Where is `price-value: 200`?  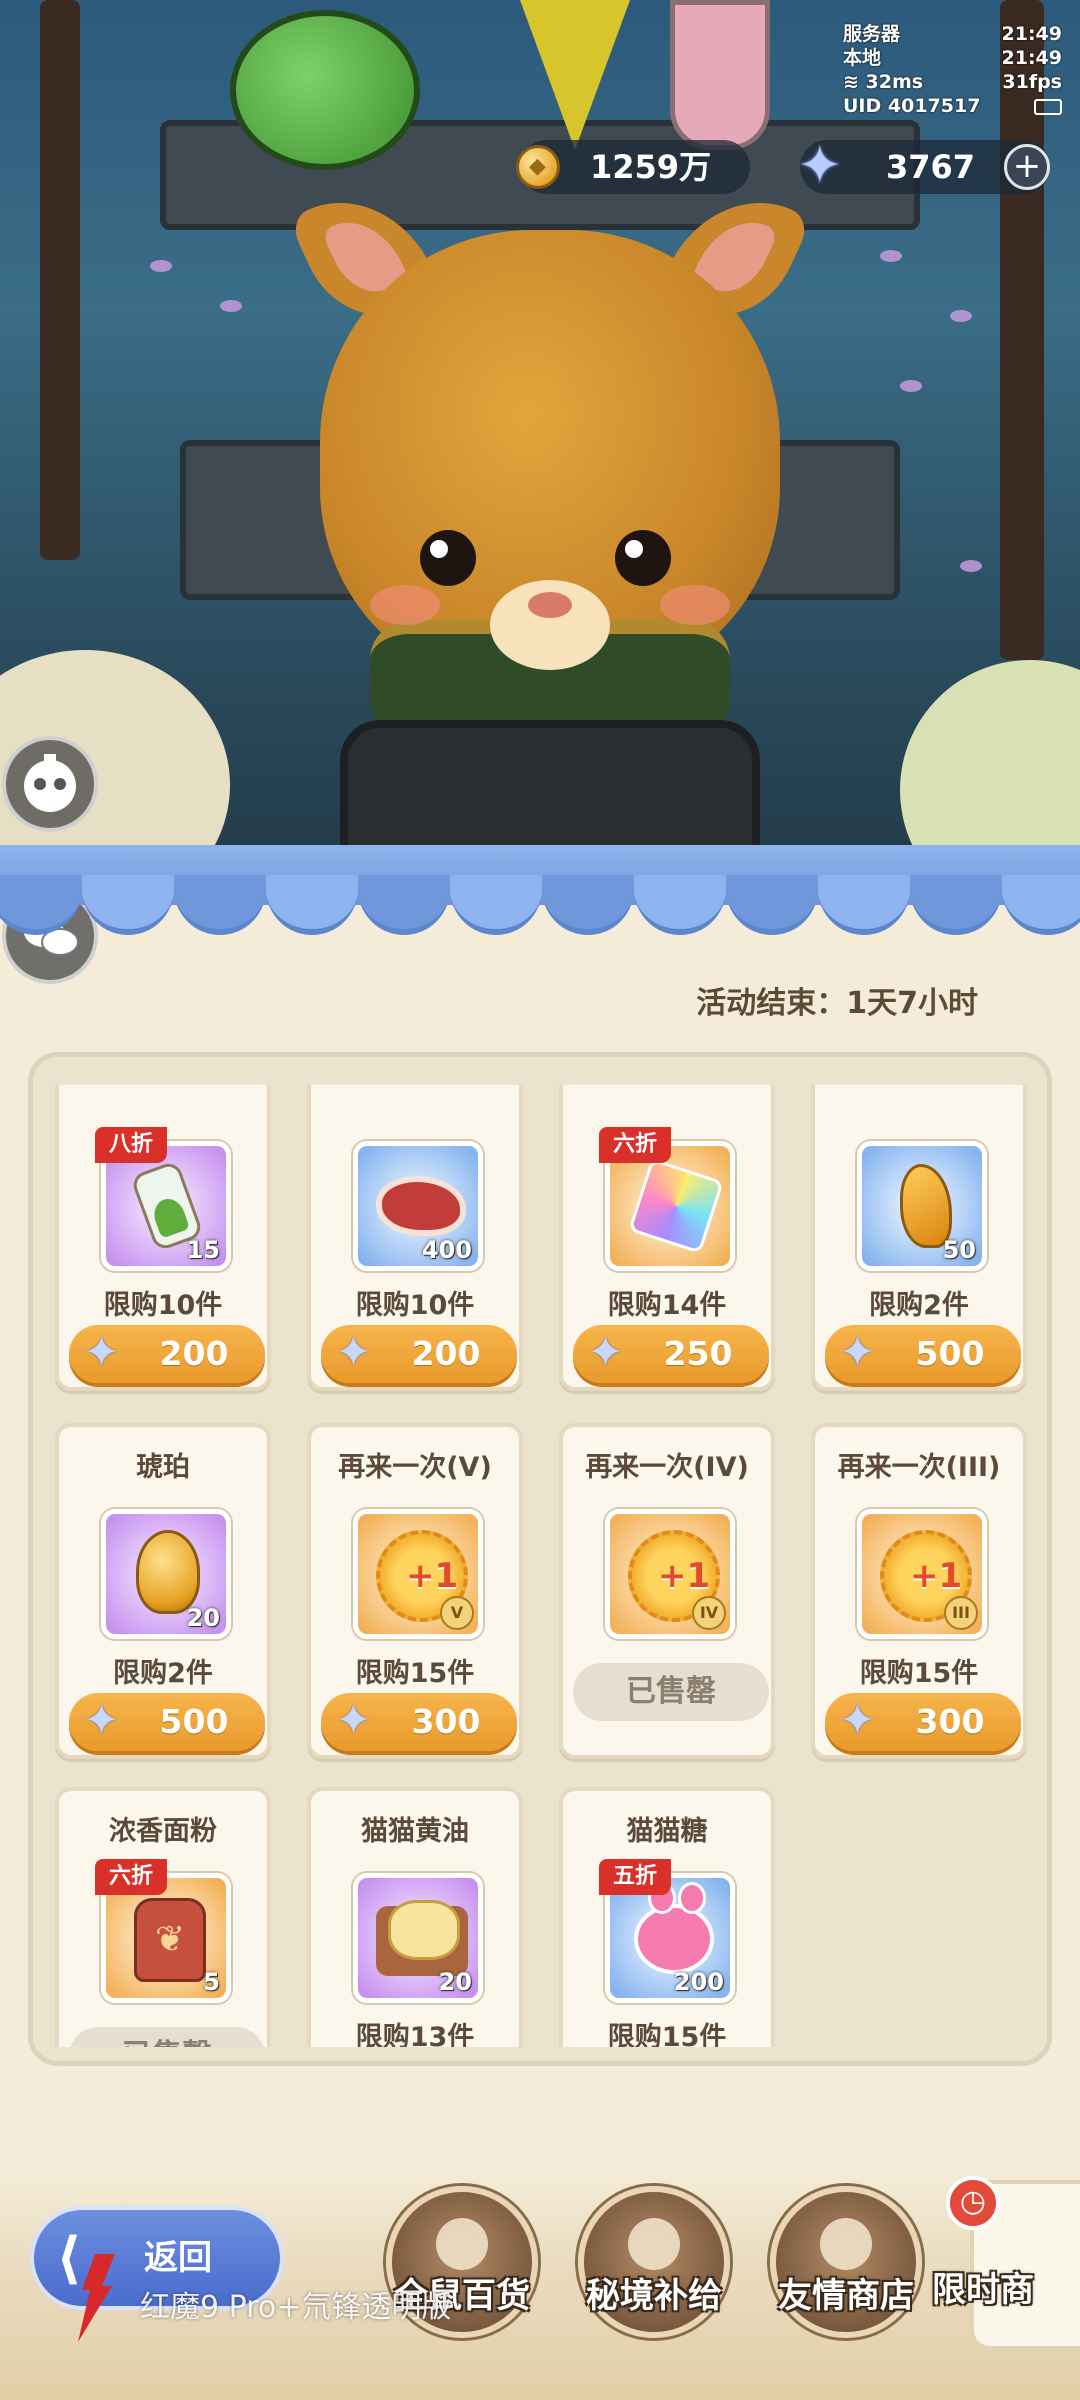
price-value: 200 is located at coordinates (446, 1353).